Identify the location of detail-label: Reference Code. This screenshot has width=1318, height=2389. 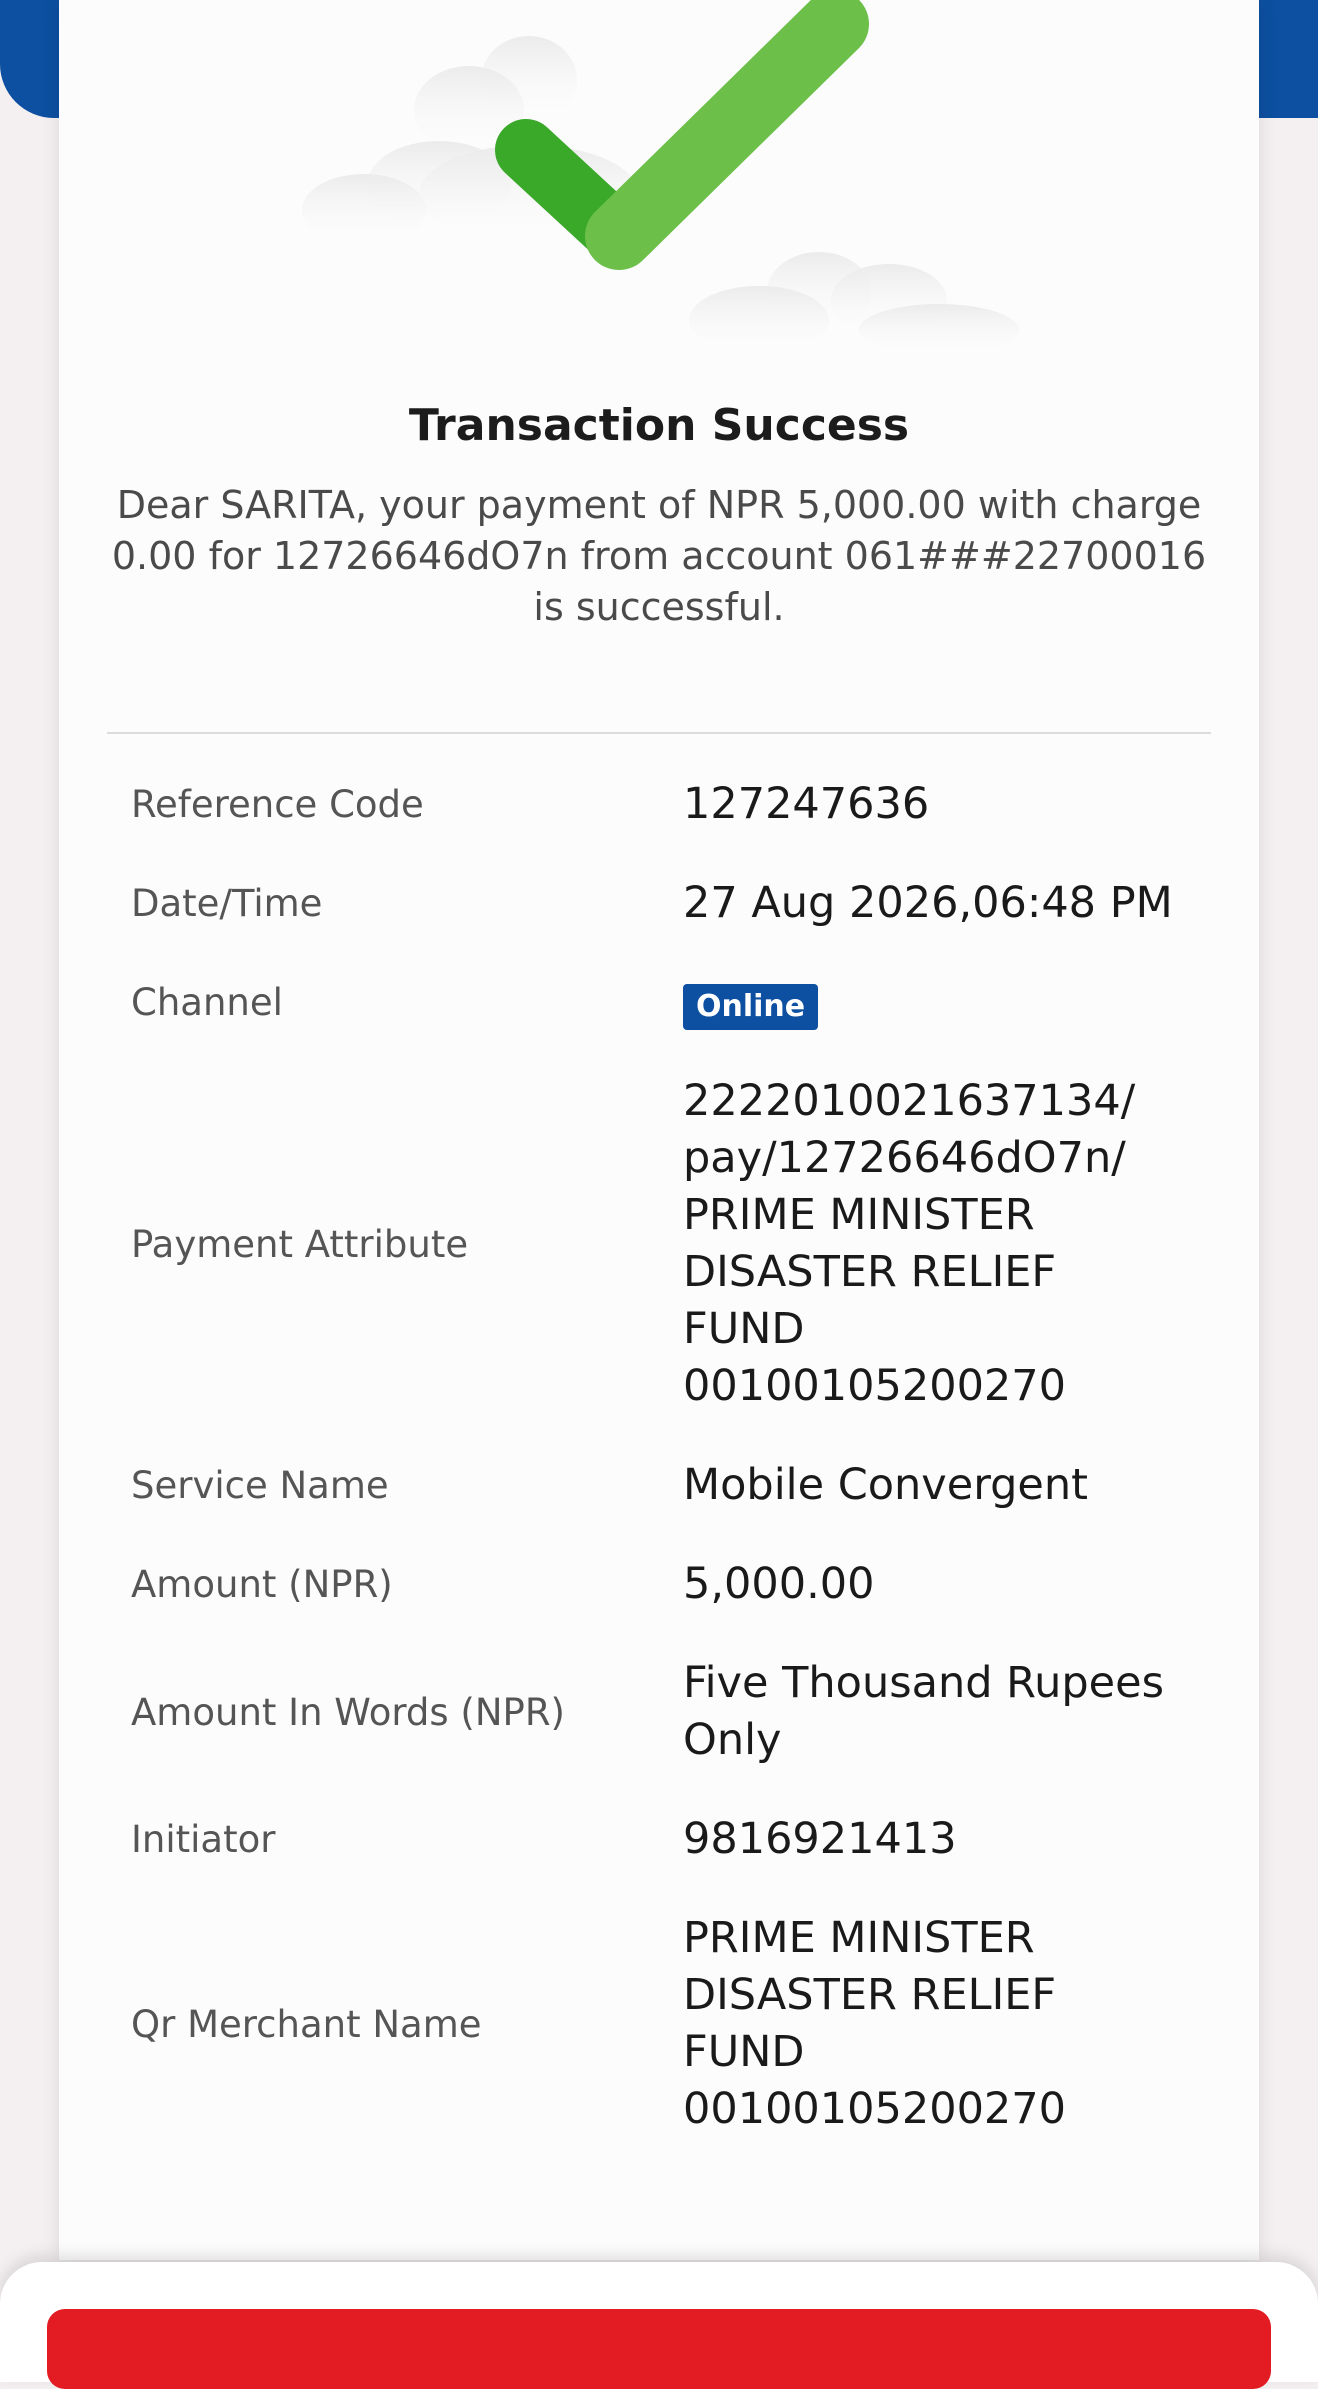
(277, 804).